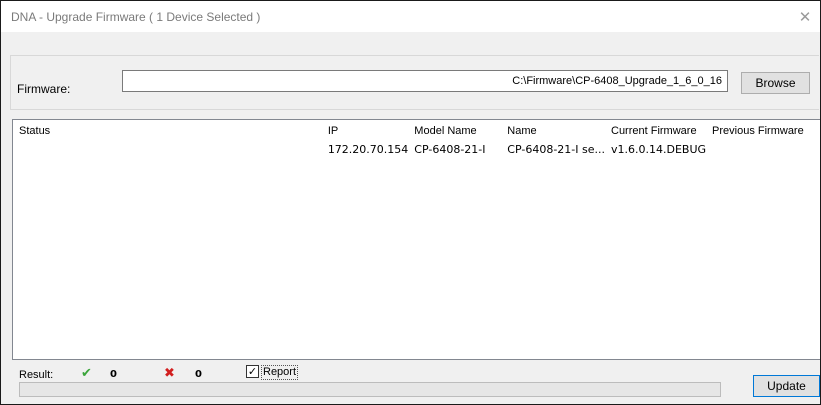  What do you see at coordinates (655, 131) in the screenshot?
I see `column-header-current-firmware: Current Firmware` at bounding box center [655, 131].